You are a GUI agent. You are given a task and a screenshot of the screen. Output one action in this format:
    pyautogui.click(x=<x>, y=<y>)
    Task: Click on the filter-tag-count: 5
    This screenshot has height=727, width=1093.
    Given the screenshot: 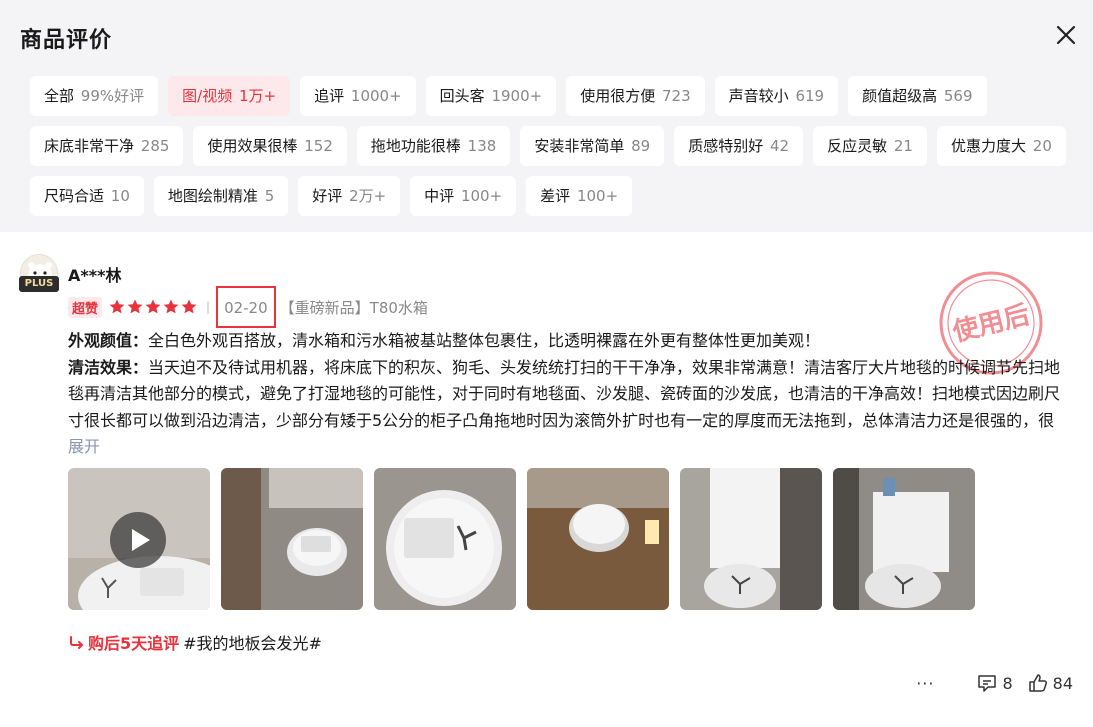 What is the action you would take?
    pyautogui.click(x=269, y=196)
    